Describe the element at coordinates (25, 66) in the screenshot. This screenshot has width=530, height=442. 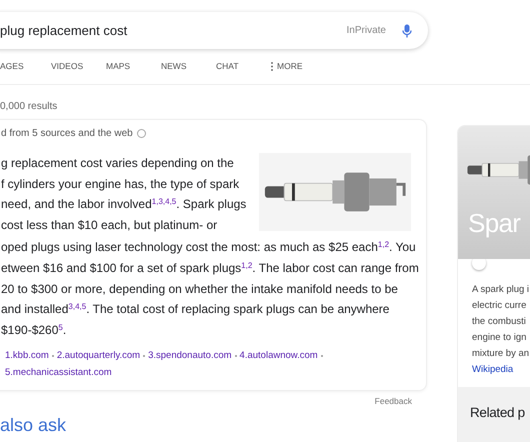
I see `search-tab: AGES` at that location.